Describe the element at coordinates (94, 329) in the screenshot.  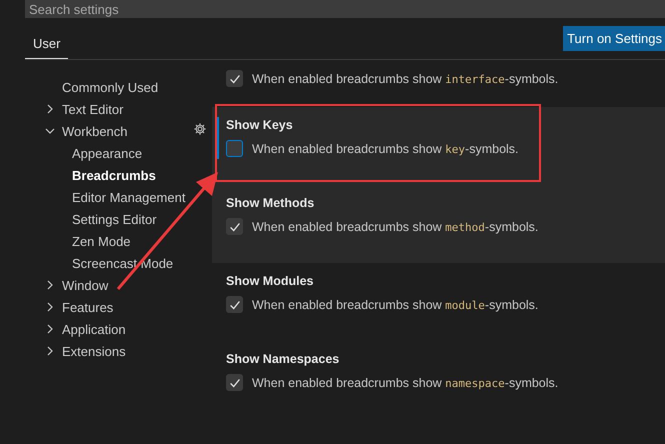
I see `tree-item: Application` at that location.